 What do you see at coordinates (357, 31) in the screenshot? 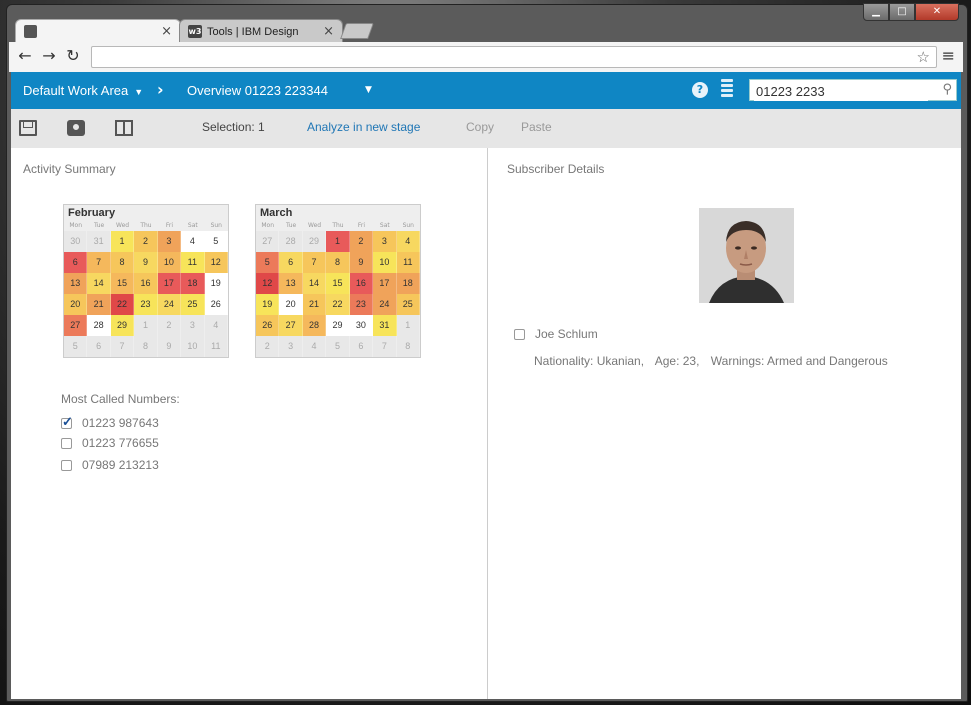
I see `new-tab-button` at bounding box center [357, 31].